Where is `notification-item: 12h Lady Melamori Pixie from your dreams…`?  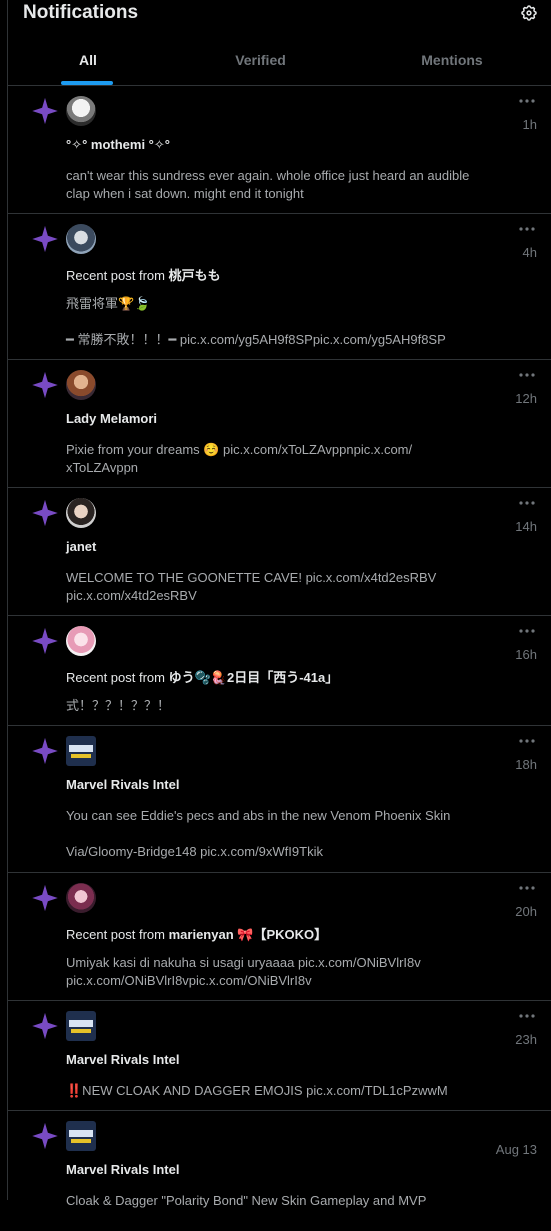 notification-item: 12h Lady Melamori Pixie from your dreams… is located at coordinates (279, 424).